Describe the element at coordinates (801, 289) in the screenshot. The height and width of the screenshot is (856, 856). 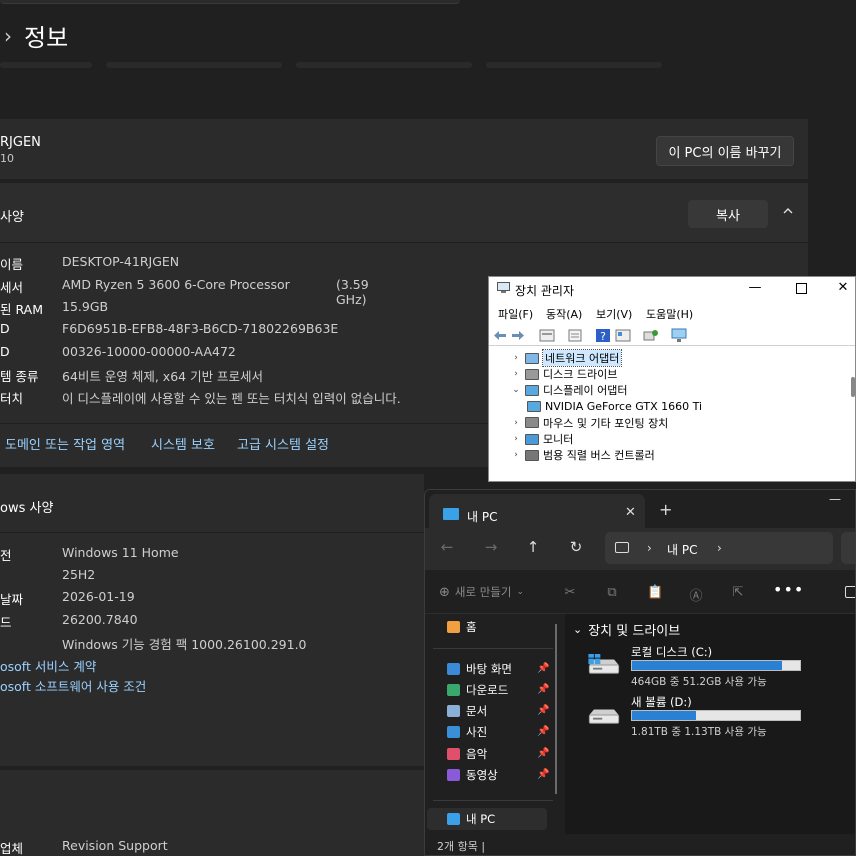
I see `maximize-icon` at that location.